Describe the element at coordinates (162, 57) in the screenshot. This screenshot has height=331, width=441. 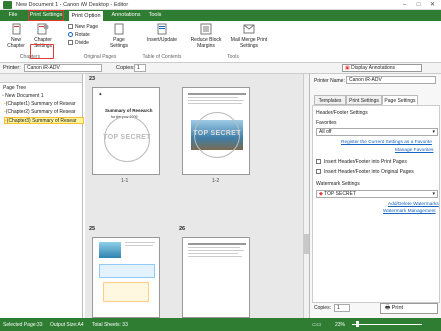
I see `group-table-of-contents-label: Table of Contents` at that location.